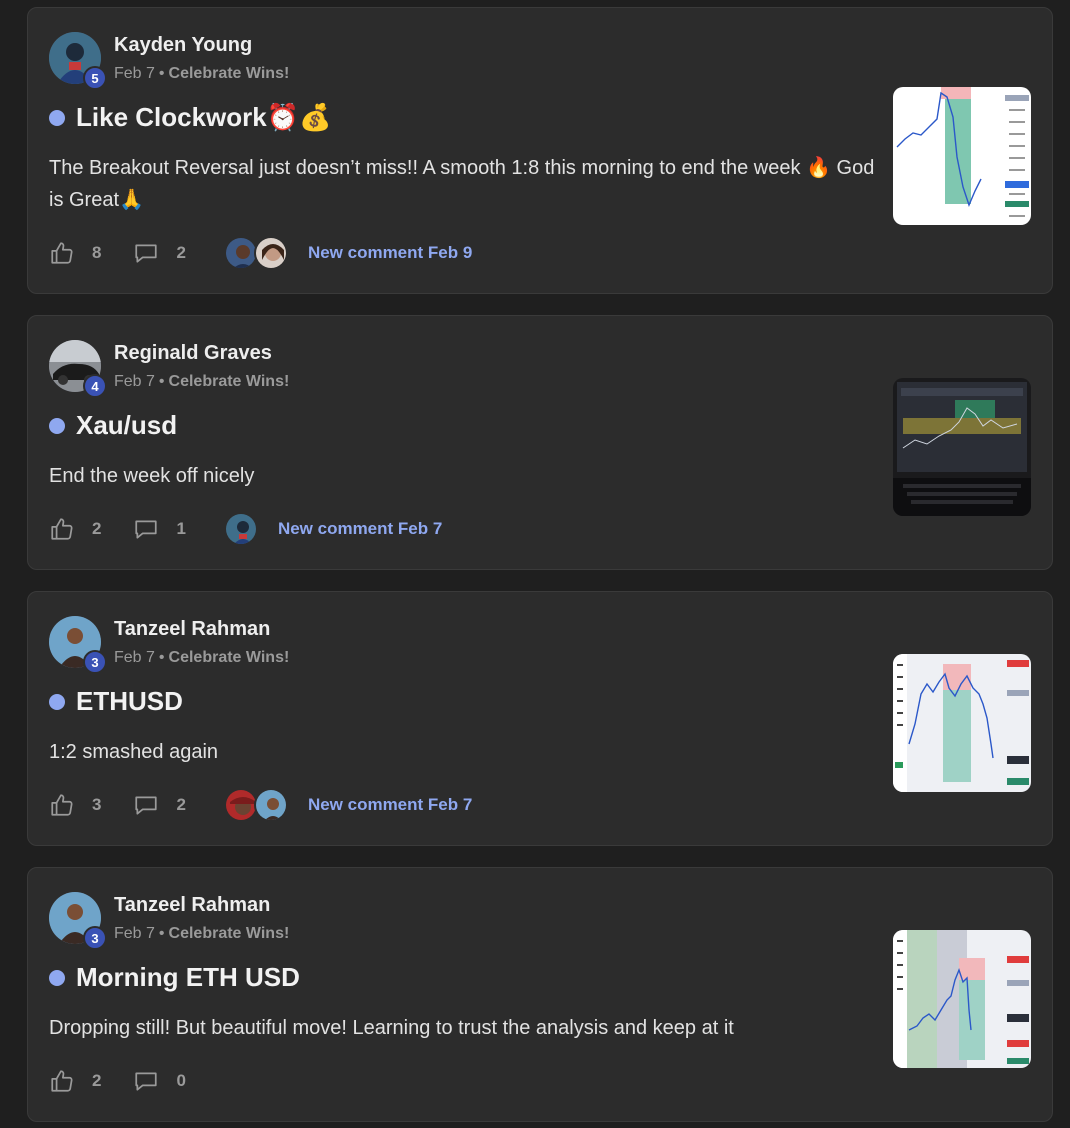 Image resolution: width=1070 pixels, height=1128 pixels. What do you see at coordinates (183, 45) in the screenshot?
I see `author-name: Kayden Young` at bounding box center [183, 45].